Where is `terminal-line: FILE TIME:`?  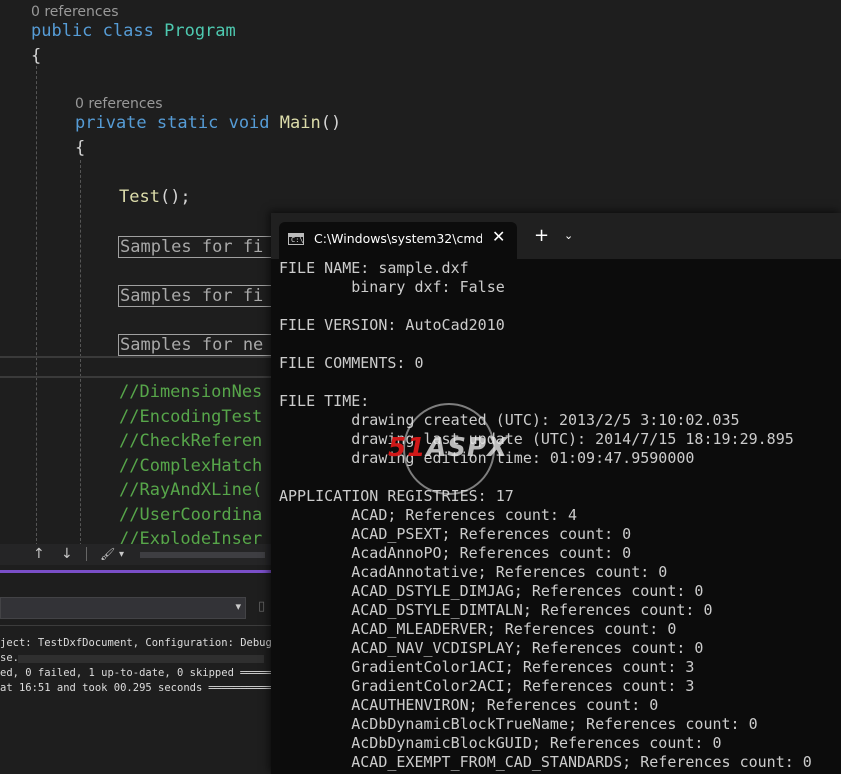 terminal-line: FILE TIME: is located at coordinates (324, 401).